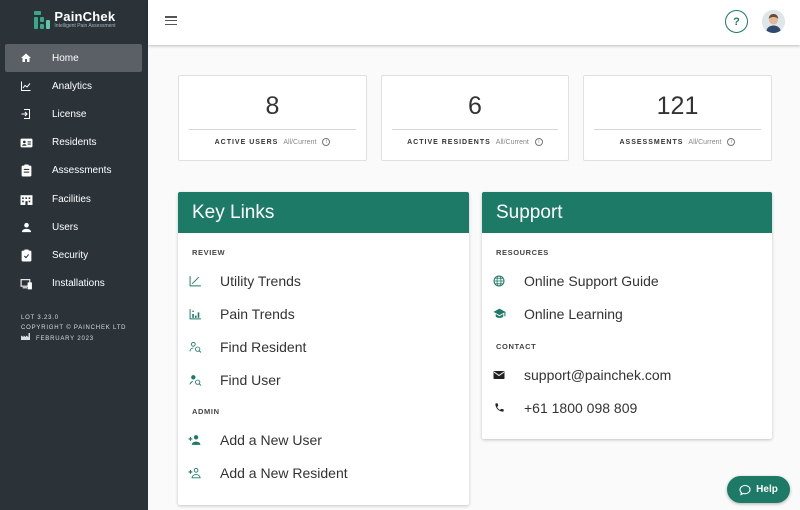 The height and width of the screenshot is (510, 800). What do you see at coordinates (195, 347) in the screenshot?
I see `find-person-icon` at bounding box center [195, 347].